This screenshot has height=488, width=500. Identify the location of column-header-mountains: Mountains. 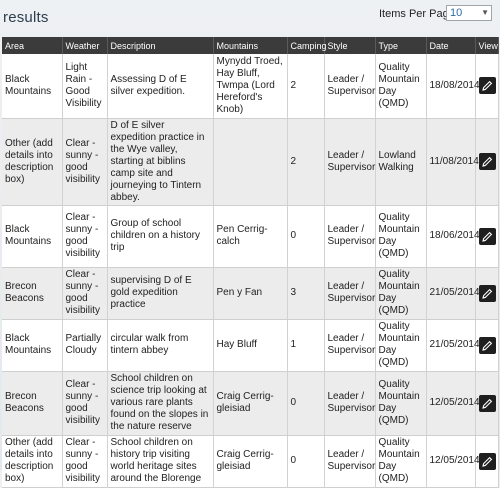
(250, 45).